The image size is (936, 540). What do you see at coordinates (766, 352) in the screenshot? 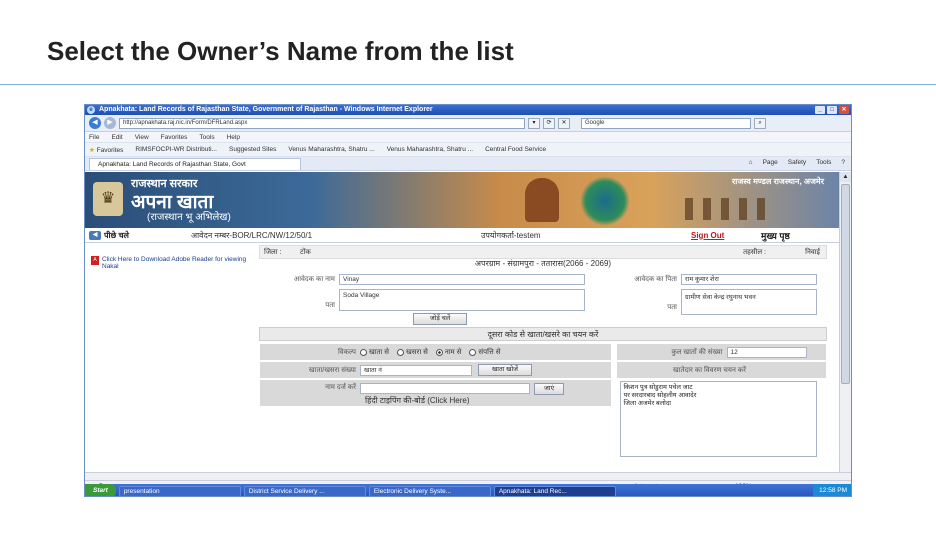
I see `khata-count-value: 12` at bounding box center [766, 352].